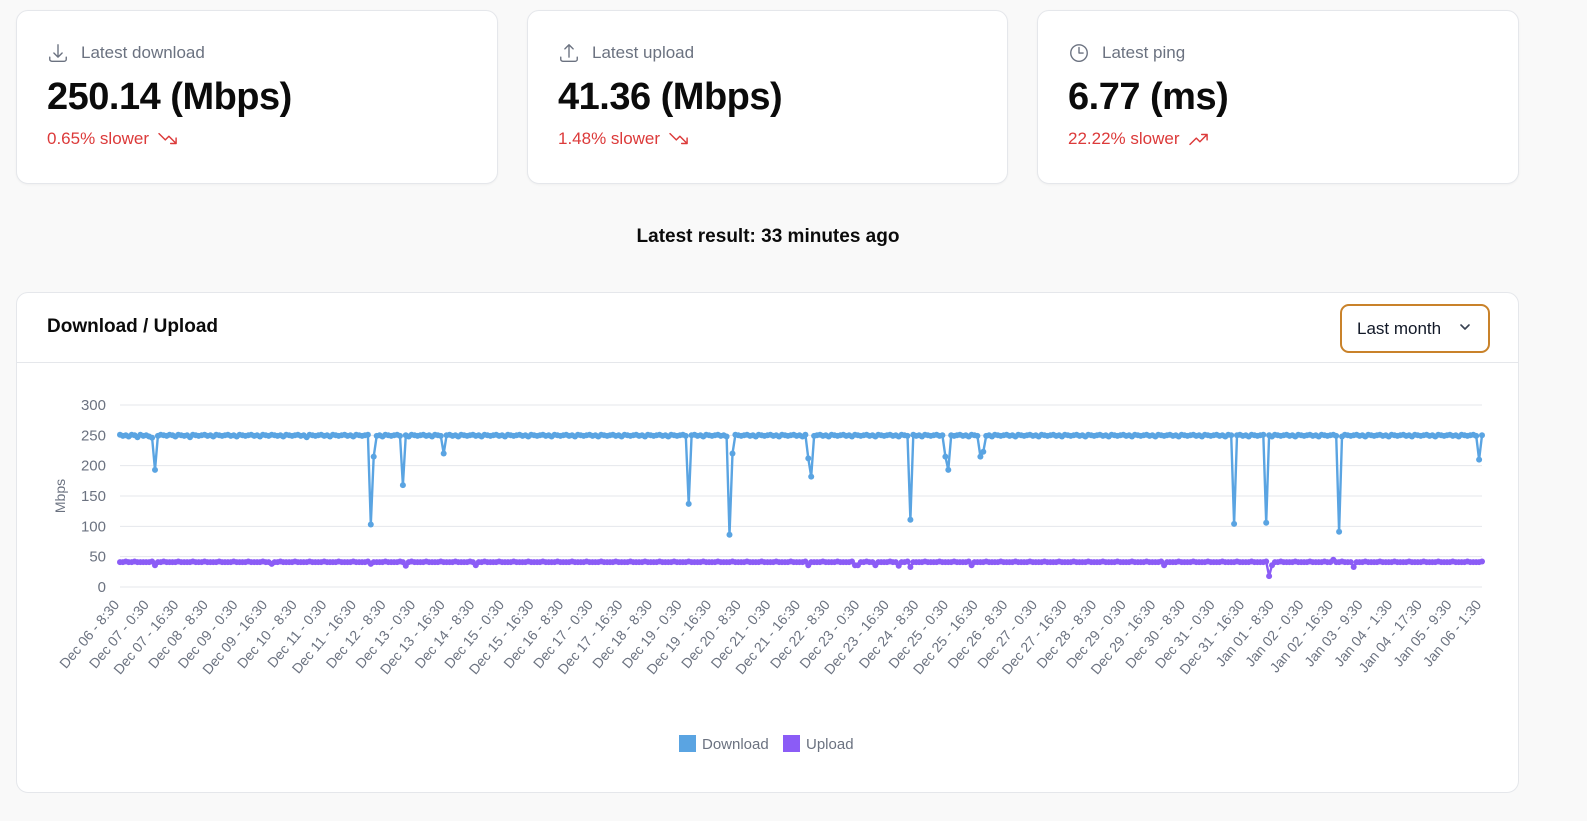 The width and height of the screenshot is (1587, 821). What do you see at coordinates (102, 587) in the screenshot?
I see `y-tick-label: 0` at bounding box center [102, 587].